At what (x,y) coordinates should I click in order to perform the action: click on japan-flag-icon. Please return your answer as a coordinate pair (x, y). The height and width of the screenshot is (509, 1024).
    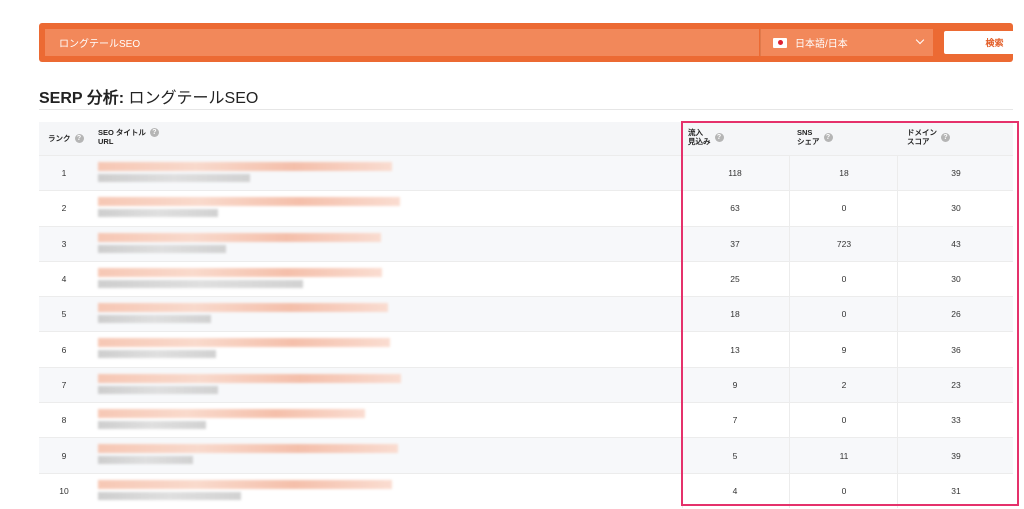
    Looking at the image, I should click on (780, 42).